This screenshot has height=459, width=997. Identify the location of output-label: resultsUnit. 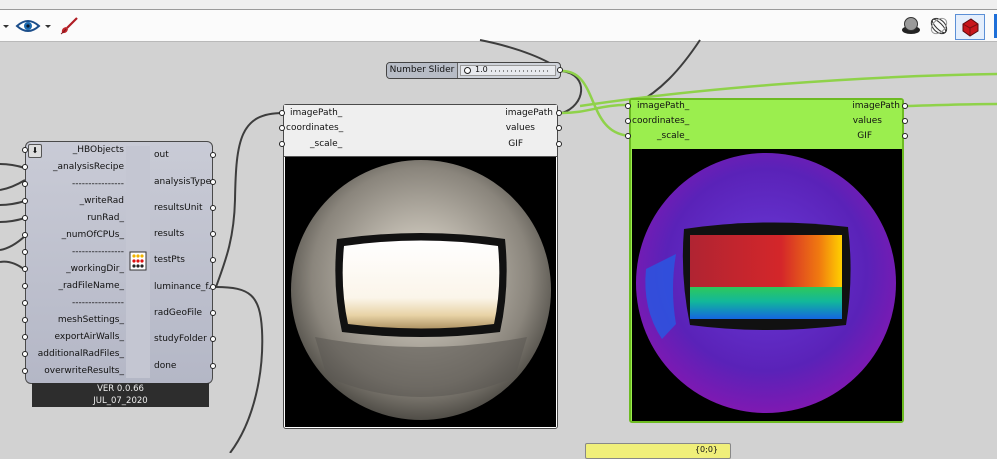
(178, 208).